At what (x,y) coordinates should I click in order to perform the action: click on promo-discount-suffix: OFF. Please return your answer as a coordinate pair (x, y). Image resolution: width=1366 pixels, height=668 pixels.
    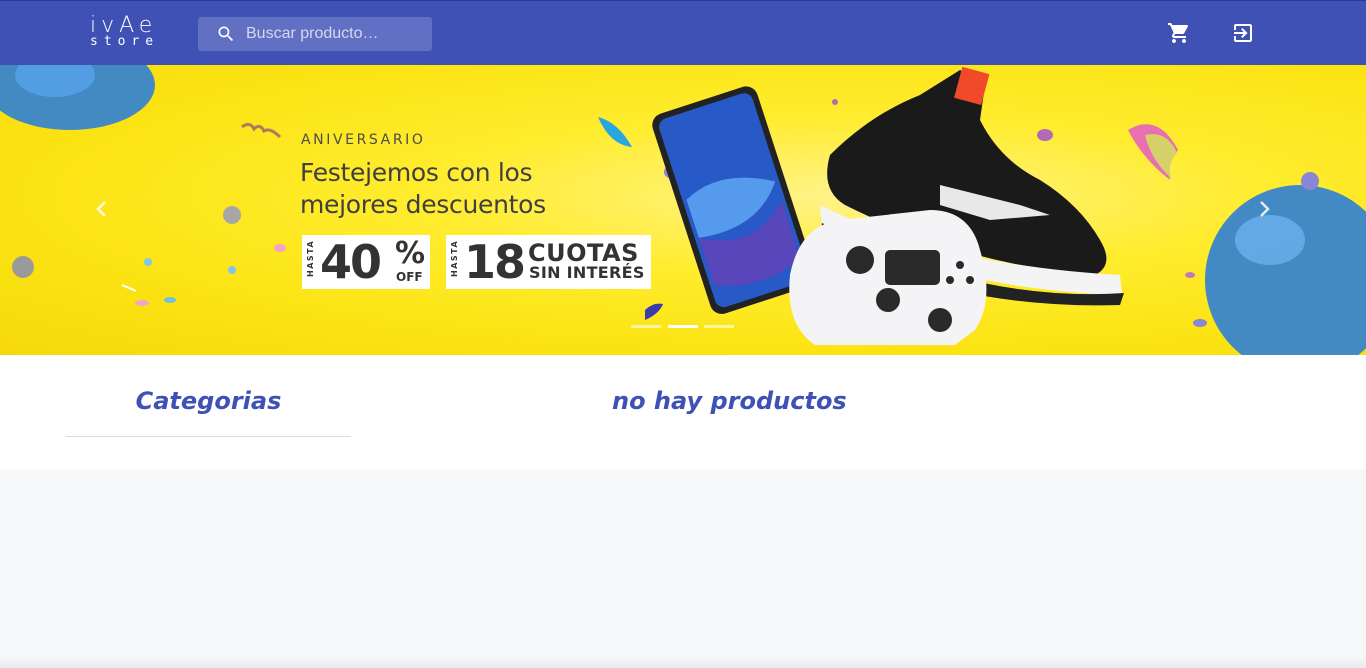
    Looking at the image, I should click on (409, 277).